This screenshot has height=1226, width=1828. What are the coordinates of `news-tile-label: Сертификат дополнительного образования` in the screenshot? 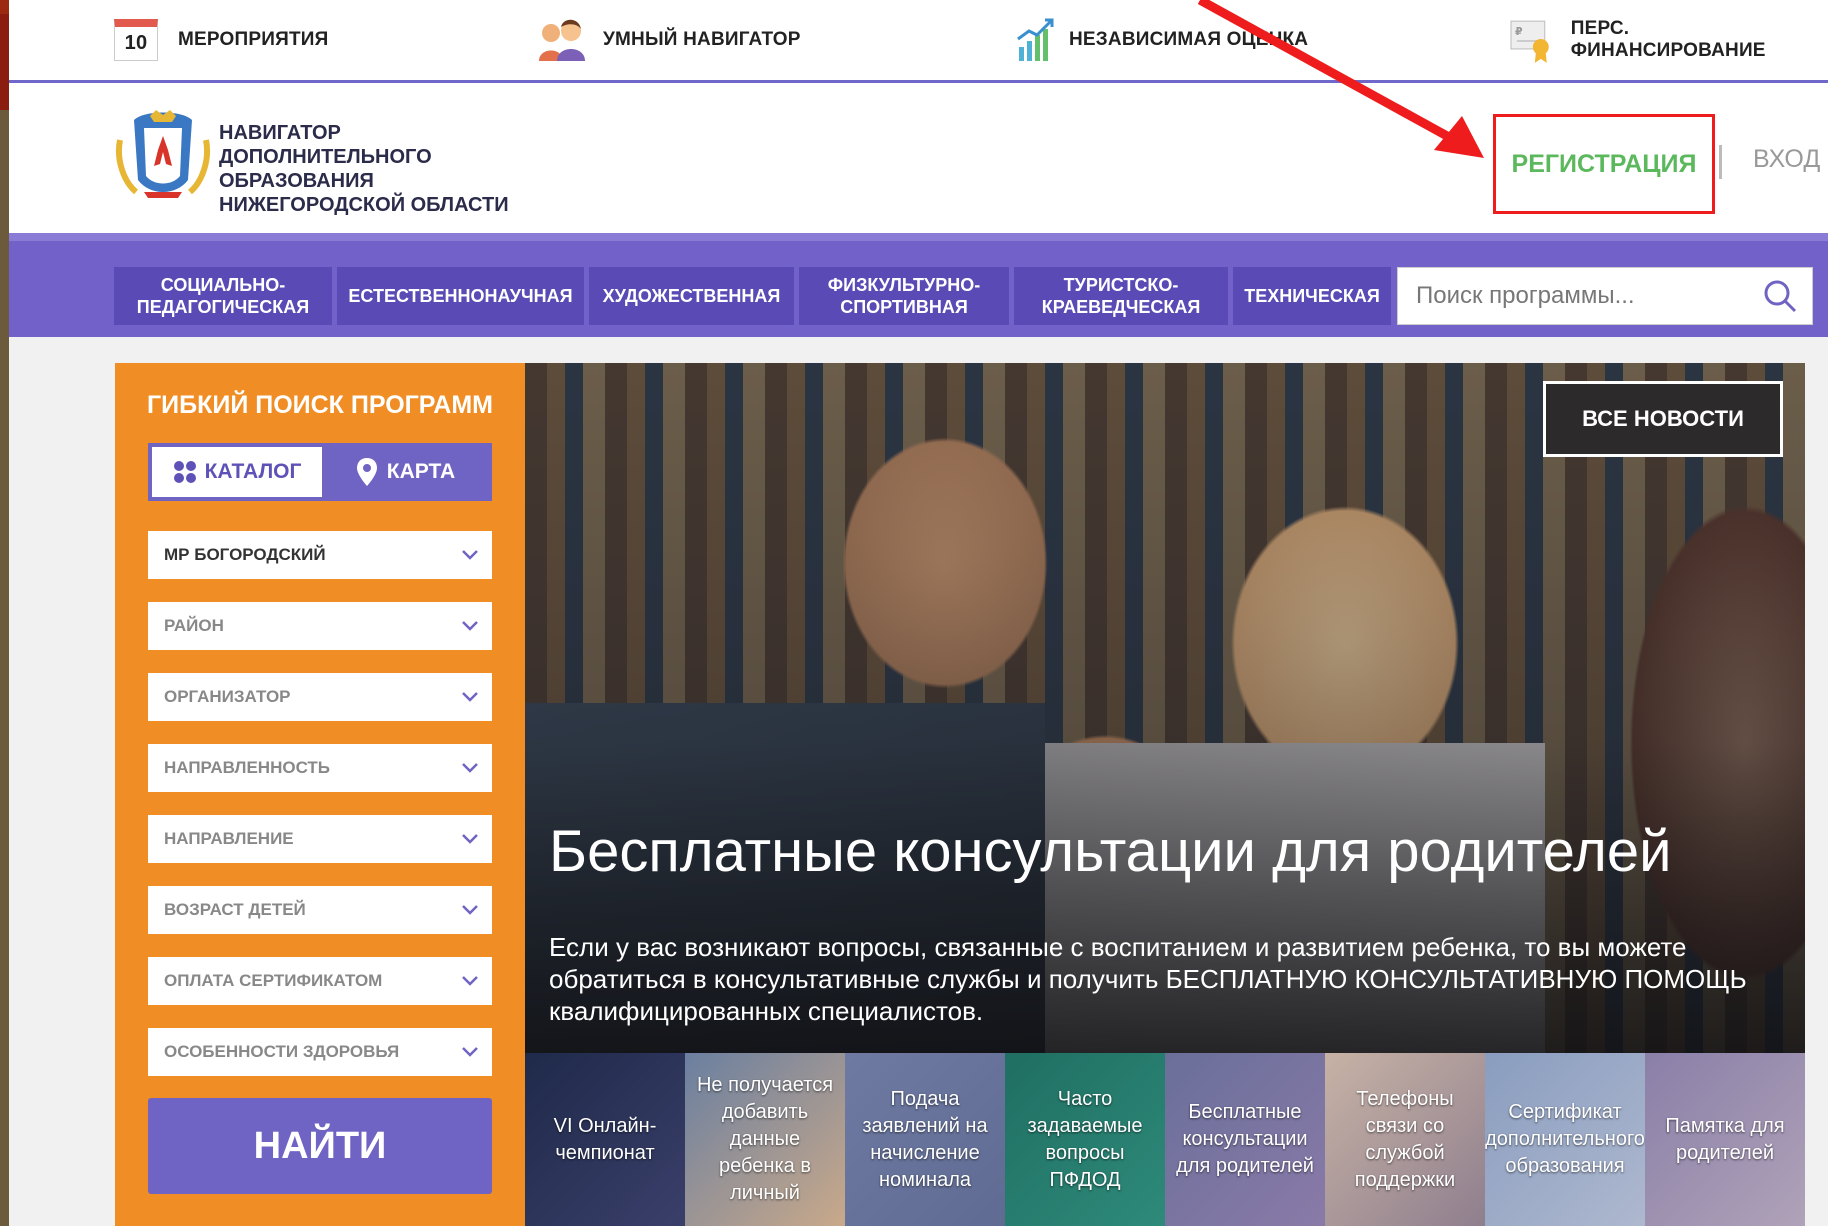 It's located at (1565, 1139).